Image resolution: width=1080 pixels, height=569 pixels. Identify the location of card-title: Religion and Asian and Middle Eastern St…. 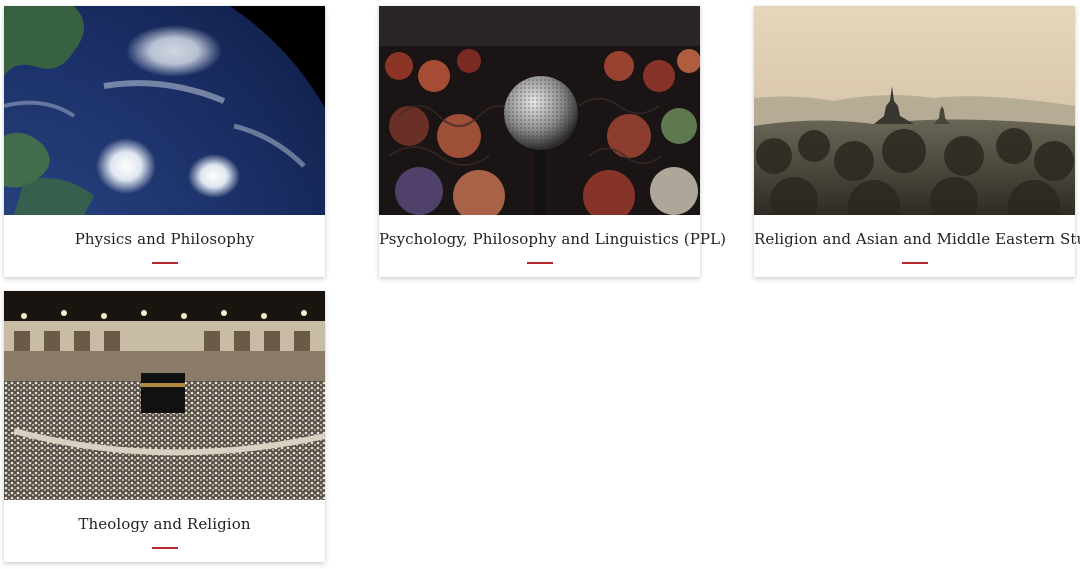
(917, 239).